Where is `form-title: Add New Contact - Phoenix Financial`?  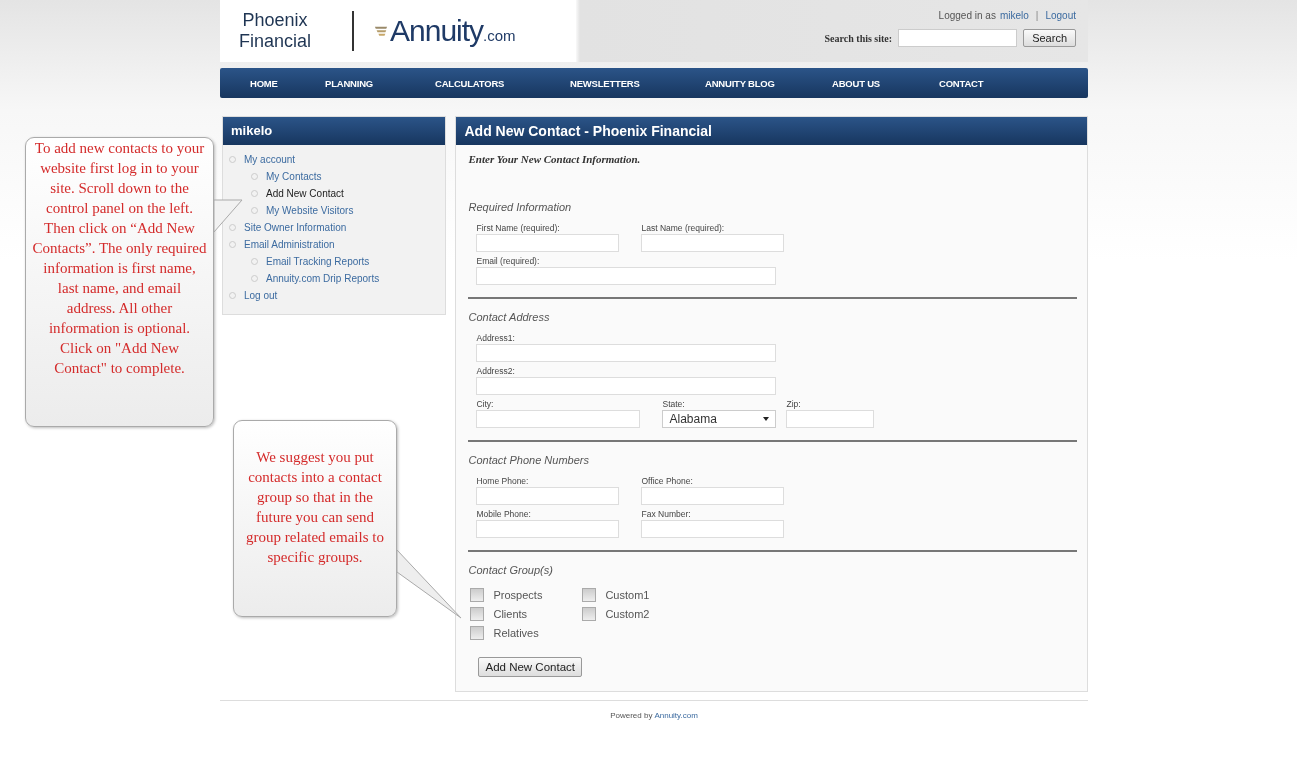 form-title: Add New Contact - Phoenix Financial is located at coordinates (771, 131).